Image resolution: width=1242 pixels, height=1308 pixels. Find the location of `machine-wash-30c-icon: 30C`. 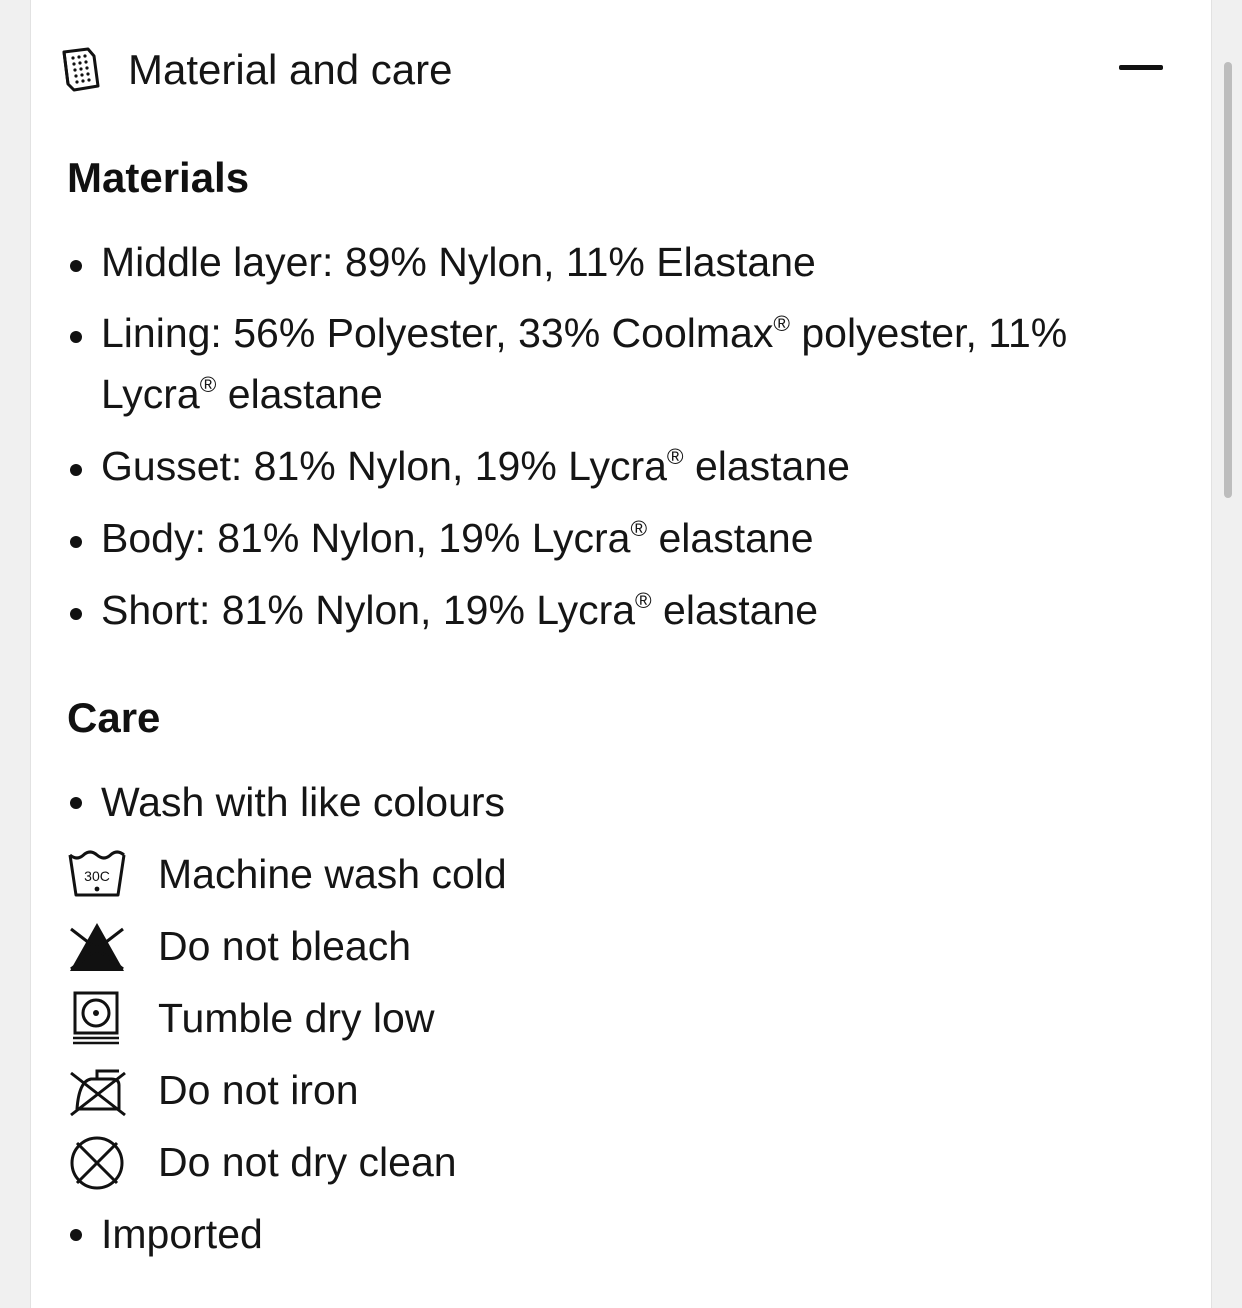

machine-wash-30c-icon: 30C is located at coordinates (97, 873).